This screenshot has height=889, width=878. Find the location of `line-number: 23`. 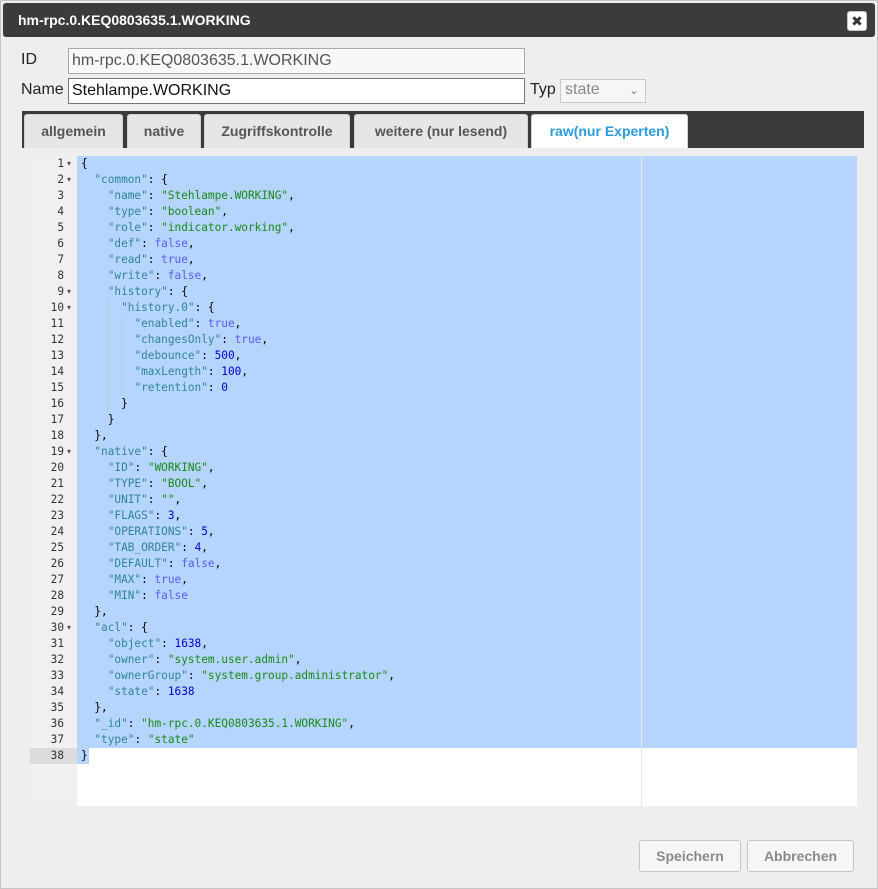

line-number: 23 is located at coordinates (57, 515).